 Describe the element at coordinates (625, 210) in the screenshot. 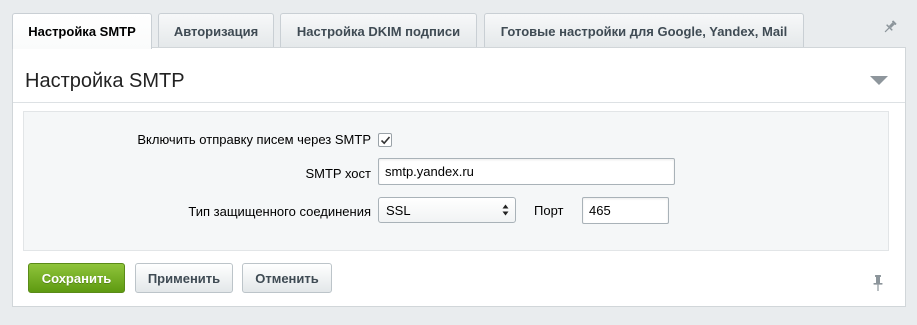

I see `port-input` at that location.